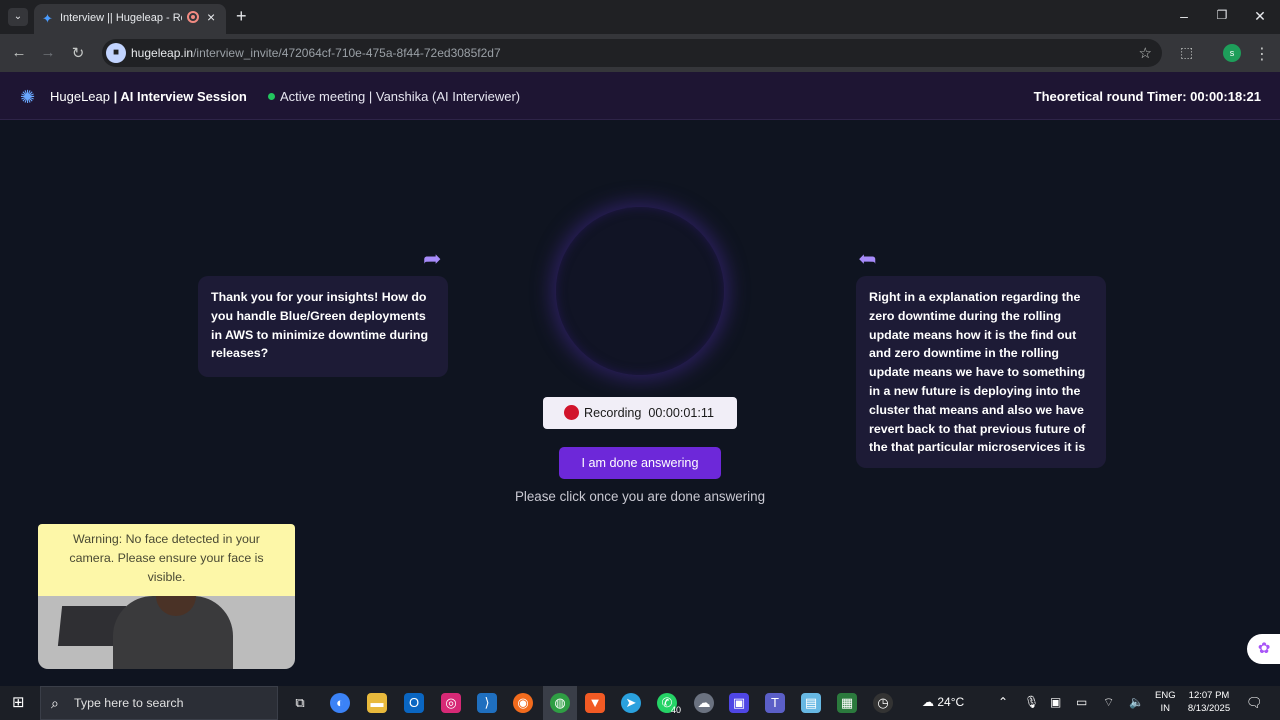 The height and width of the screenshot is (720, 1280). Describe the element at coordinates (78, 53) in the screenshot. I see `reload-icon: ↻` at that location.